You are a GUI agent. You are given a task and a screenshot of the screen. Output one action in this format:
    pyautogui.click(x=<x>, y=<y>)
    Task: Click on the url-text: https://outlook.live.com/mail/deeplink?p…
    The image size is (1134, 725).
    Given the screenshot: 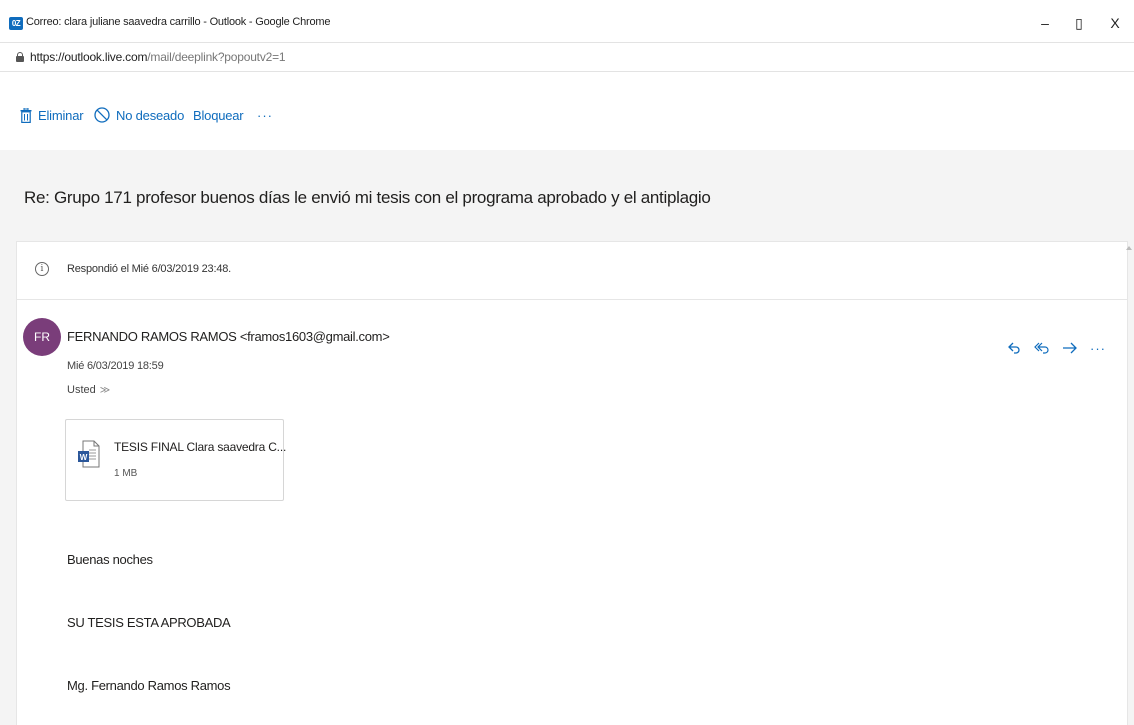 What is the action you would take?
    pyautogui.click(x=158, y=57)
    